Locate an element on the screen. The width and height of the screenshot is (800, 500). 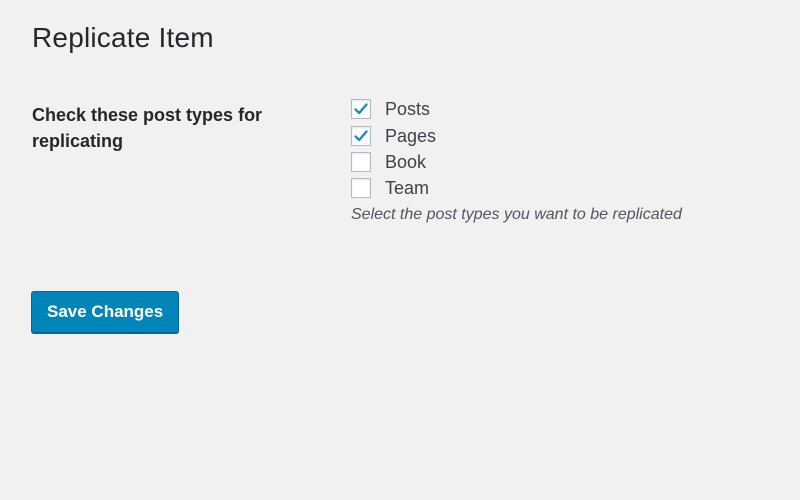
book-checkbox is located at coordinates (361, 161).